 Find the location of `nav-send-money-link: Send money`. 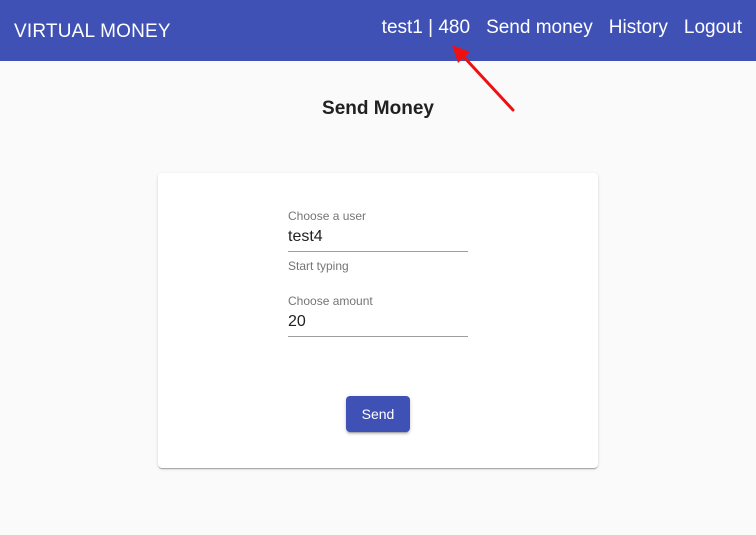

nav-send-money-link: Send money is located at coordinates (539, 28).